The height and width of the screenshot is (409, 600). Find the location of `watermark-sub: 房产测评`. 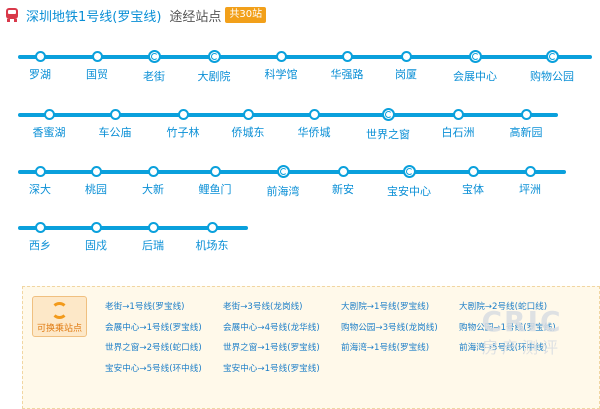

watermark-sub: 房产测评 is located at coordinates (521, 347).